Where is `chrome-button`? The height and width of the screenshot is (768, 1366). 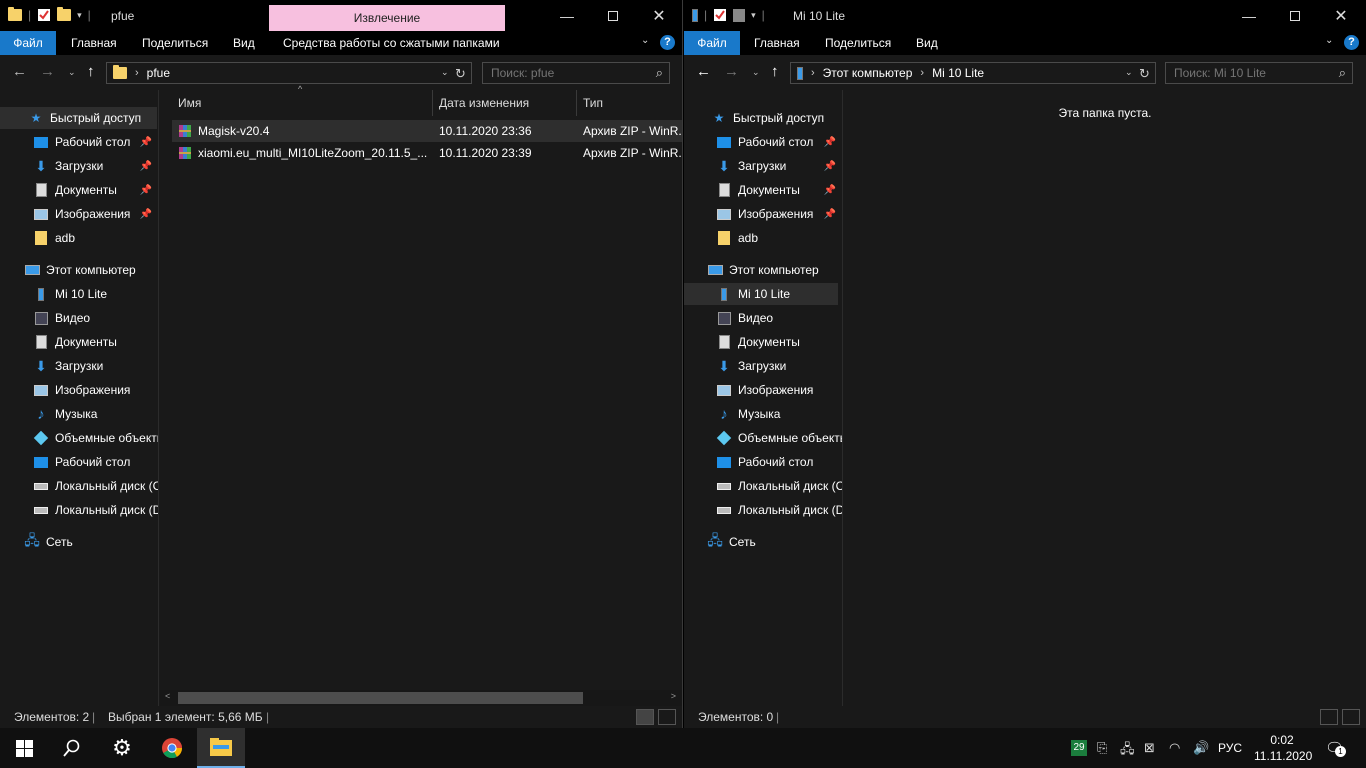 chrome-button is located at coordinates (172, 748).